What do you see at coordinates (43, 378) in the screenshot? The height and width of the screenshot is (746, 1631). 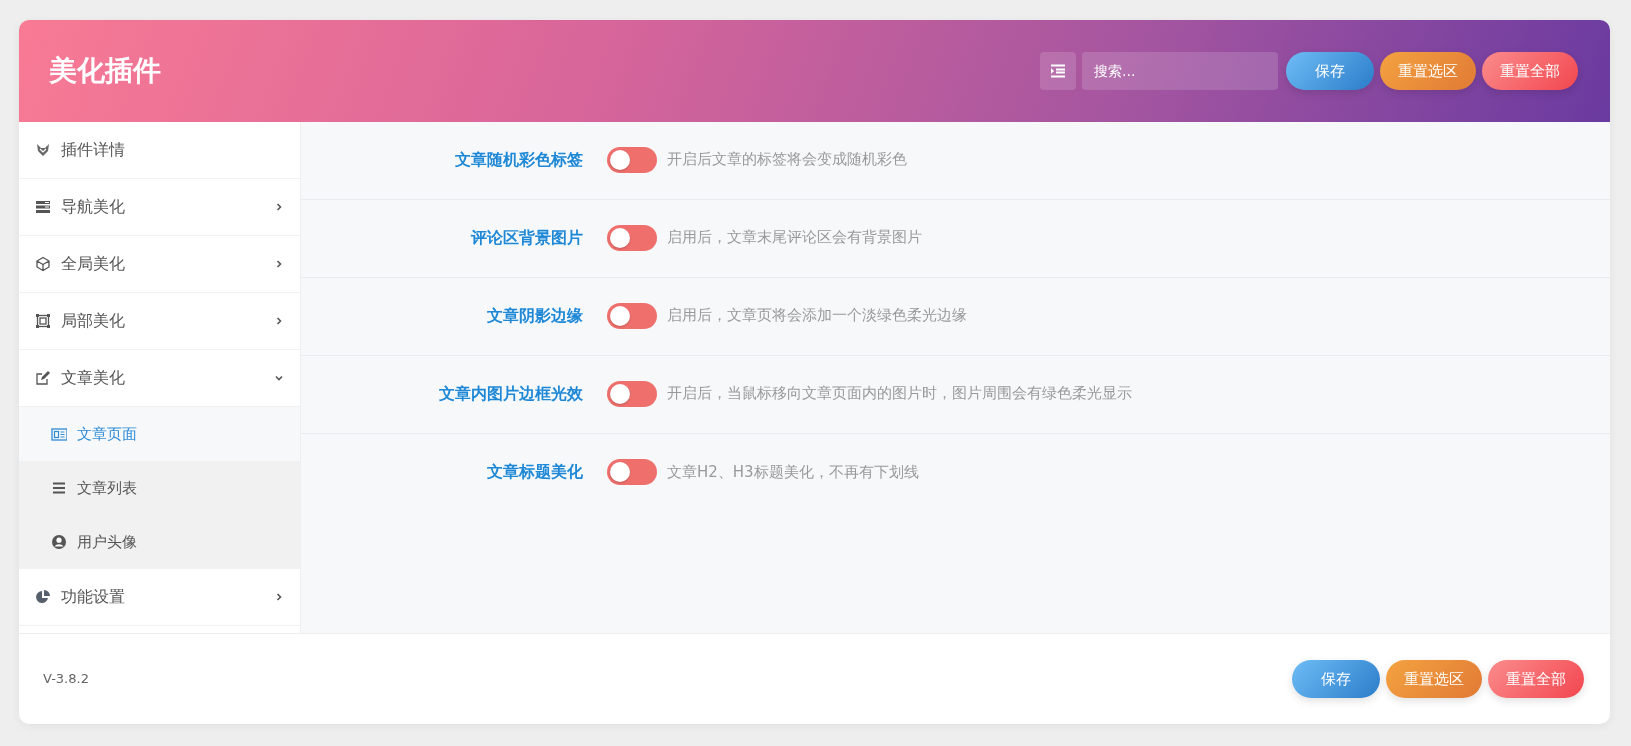 I see `edit-icon` at bounding box center [43, 378].